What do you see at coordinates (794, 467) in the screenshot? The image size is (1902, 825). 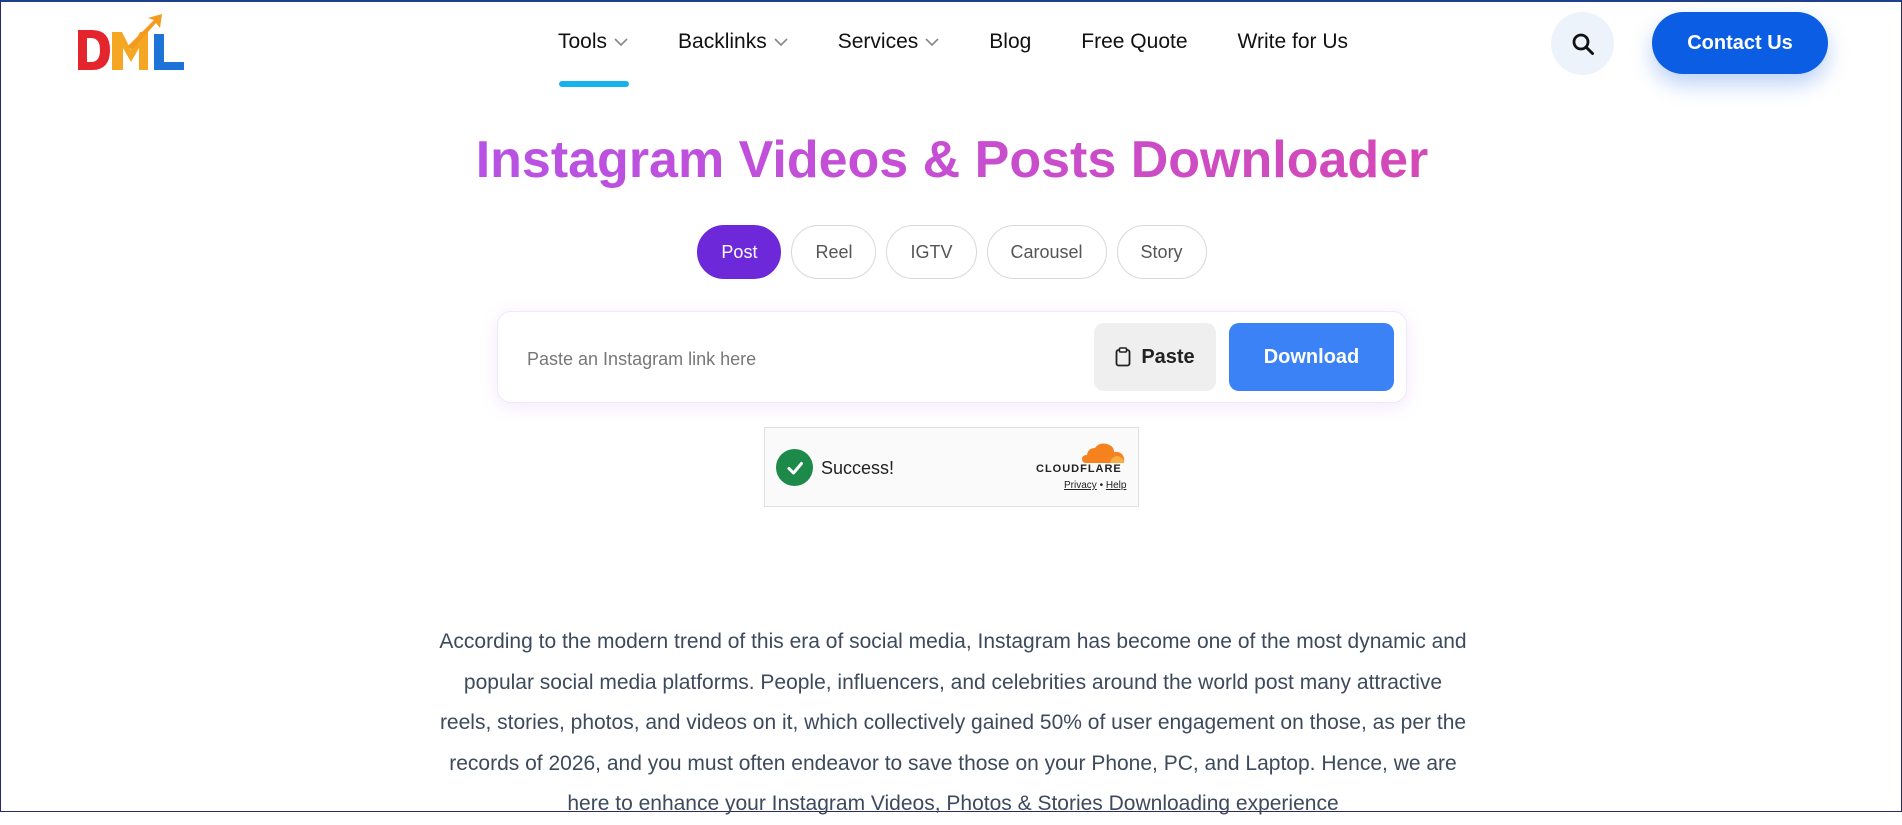 I see `checkmark-icon` at bounding box center [794, 467].